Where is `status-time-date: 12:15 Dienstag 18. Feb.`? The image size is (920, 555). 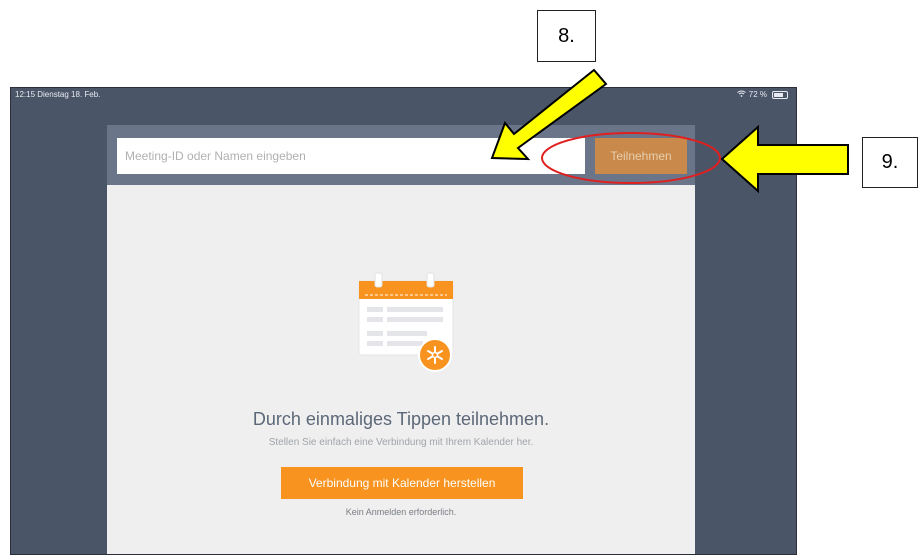
status-time-date: 12:15 Dienstag 18. Feb. is located at coordinates (58, 94).